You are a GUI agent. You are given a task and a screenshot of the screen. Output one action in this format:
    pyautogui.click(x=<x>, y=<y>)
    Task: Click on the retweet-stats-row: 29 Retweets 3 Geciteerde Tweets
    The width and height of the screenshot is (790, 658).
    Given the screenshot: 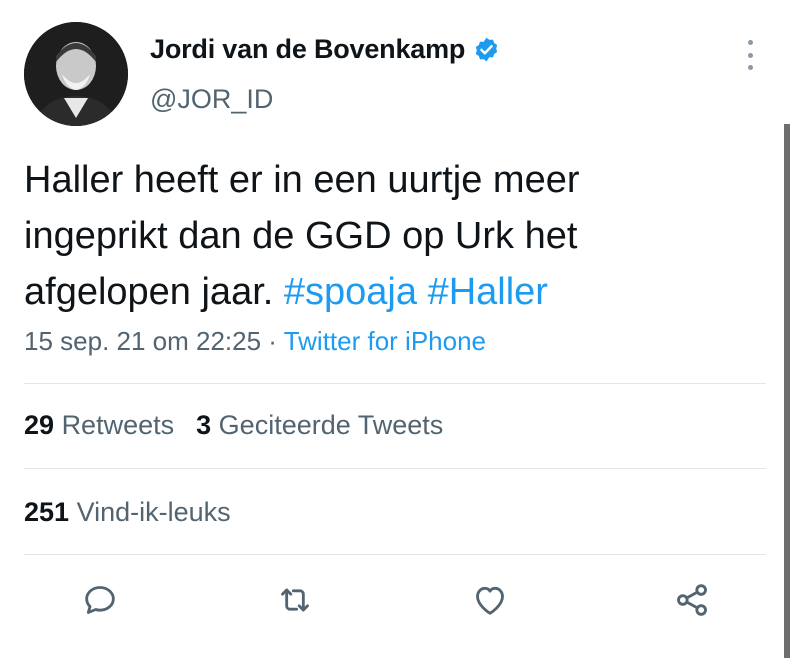 What is the action you would take?
    pyautogui.click(x=233, y=425)
    